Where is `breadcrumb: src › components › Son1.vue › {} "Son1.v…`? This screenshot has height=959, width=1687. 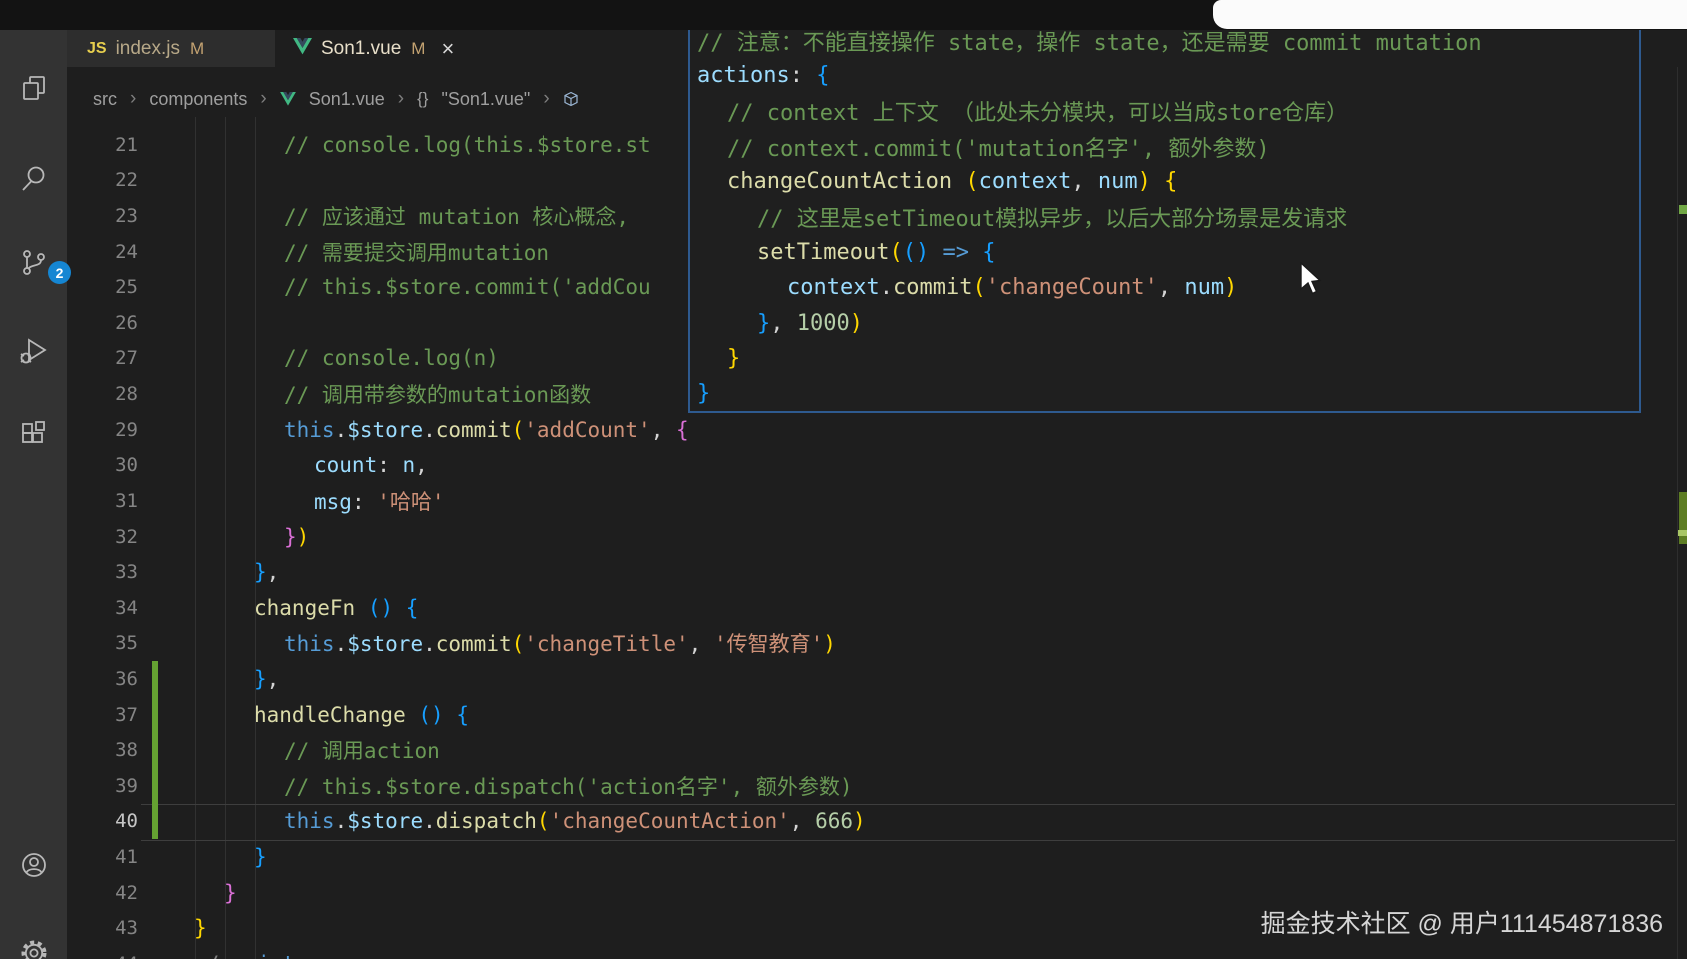 breadcrumb: src › components › Son1.vue › {} "Son1.v… is located at coordinates (336, 99).